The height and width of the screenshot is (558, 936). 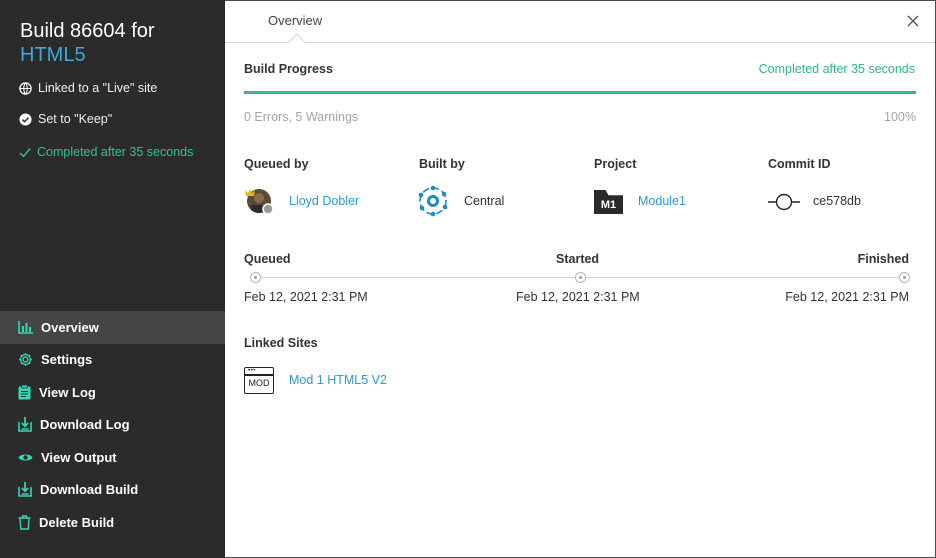 What do you see at coordinates (301, 117) in the screenshot?
I see `errors-warnings: 0 Errors, 5 Warnings` at bounding box center [301, 117].